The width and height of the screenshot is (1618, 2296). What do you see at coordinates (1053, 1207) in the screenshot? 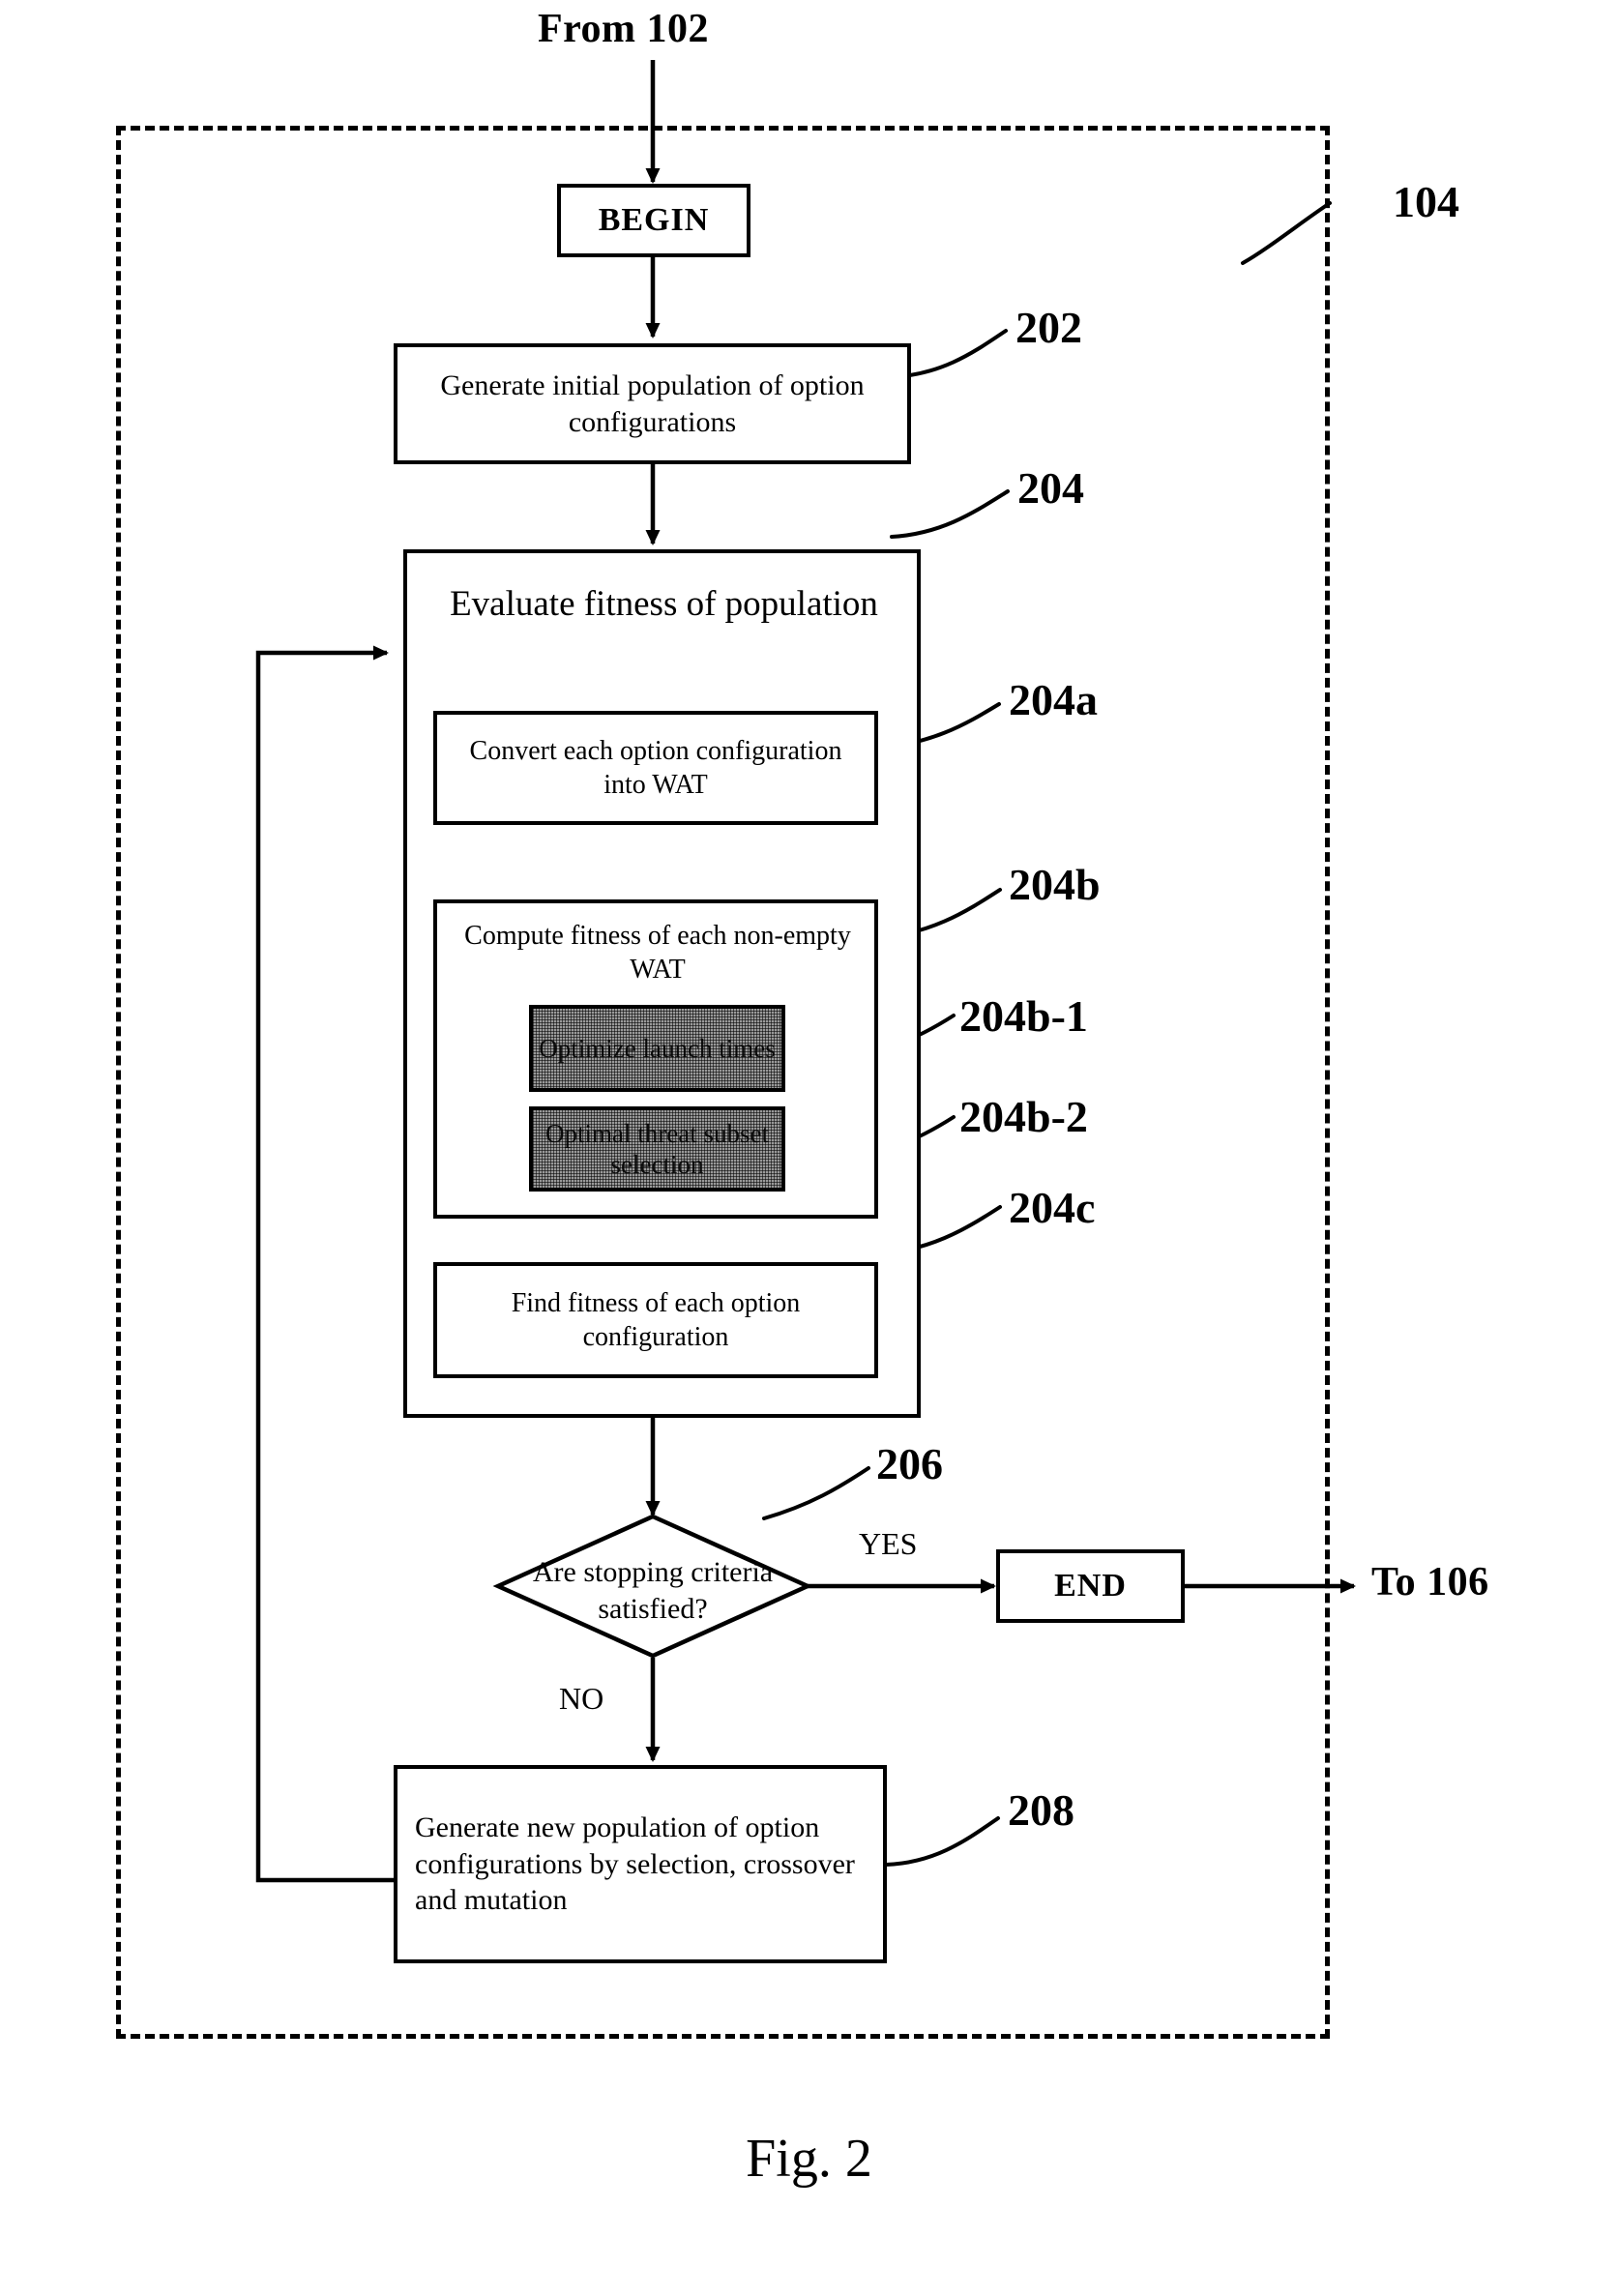
I see `refnum-204c: 204c` at bounding box center [1053, 1207].